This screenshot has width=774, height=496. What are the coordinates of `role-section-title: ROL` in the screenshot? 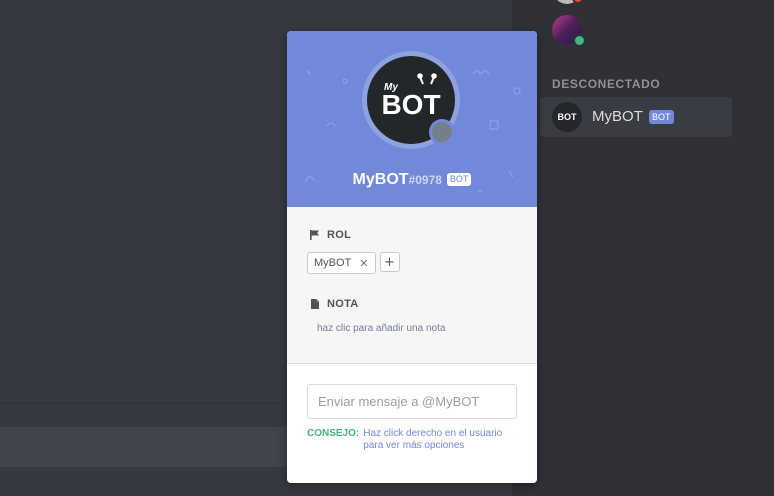 It's located at (330, 235).